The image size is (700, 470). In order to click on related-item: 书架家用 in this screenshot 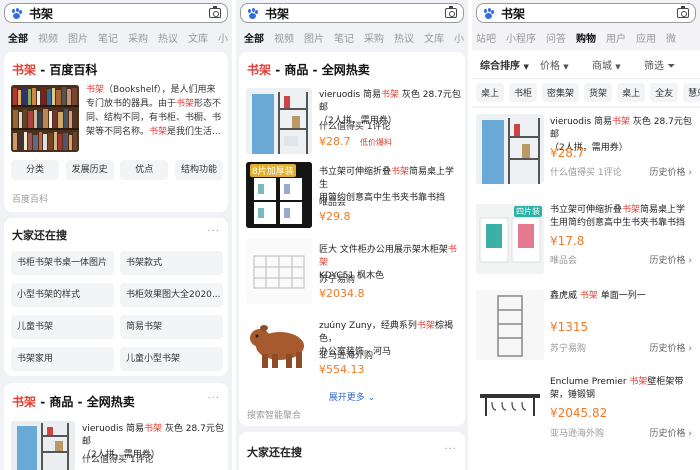, I will do `click(62, 359)`.